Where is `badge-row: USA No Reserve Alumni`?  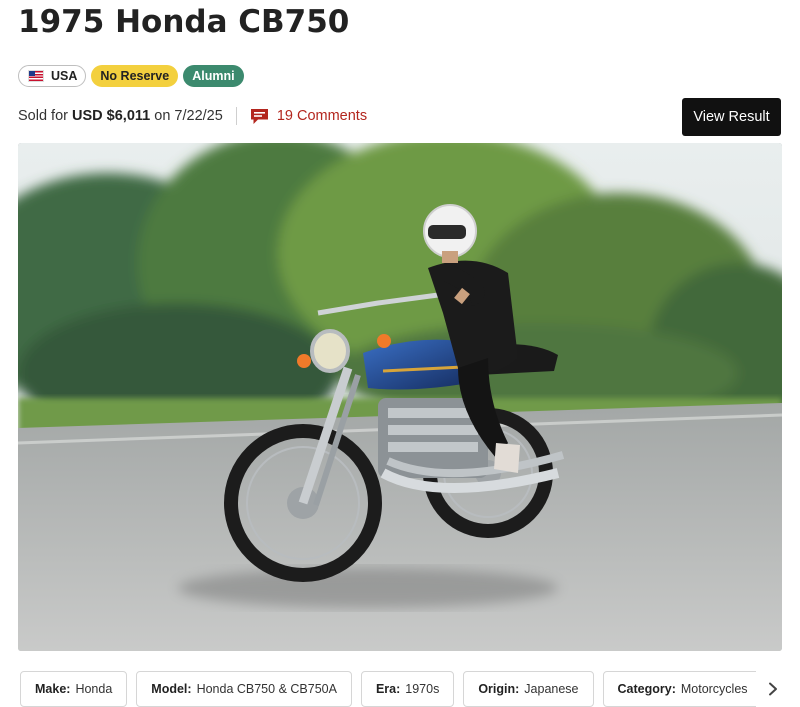
badge-row: USA No Reserve Alumni is located at coordinates (131, 76).